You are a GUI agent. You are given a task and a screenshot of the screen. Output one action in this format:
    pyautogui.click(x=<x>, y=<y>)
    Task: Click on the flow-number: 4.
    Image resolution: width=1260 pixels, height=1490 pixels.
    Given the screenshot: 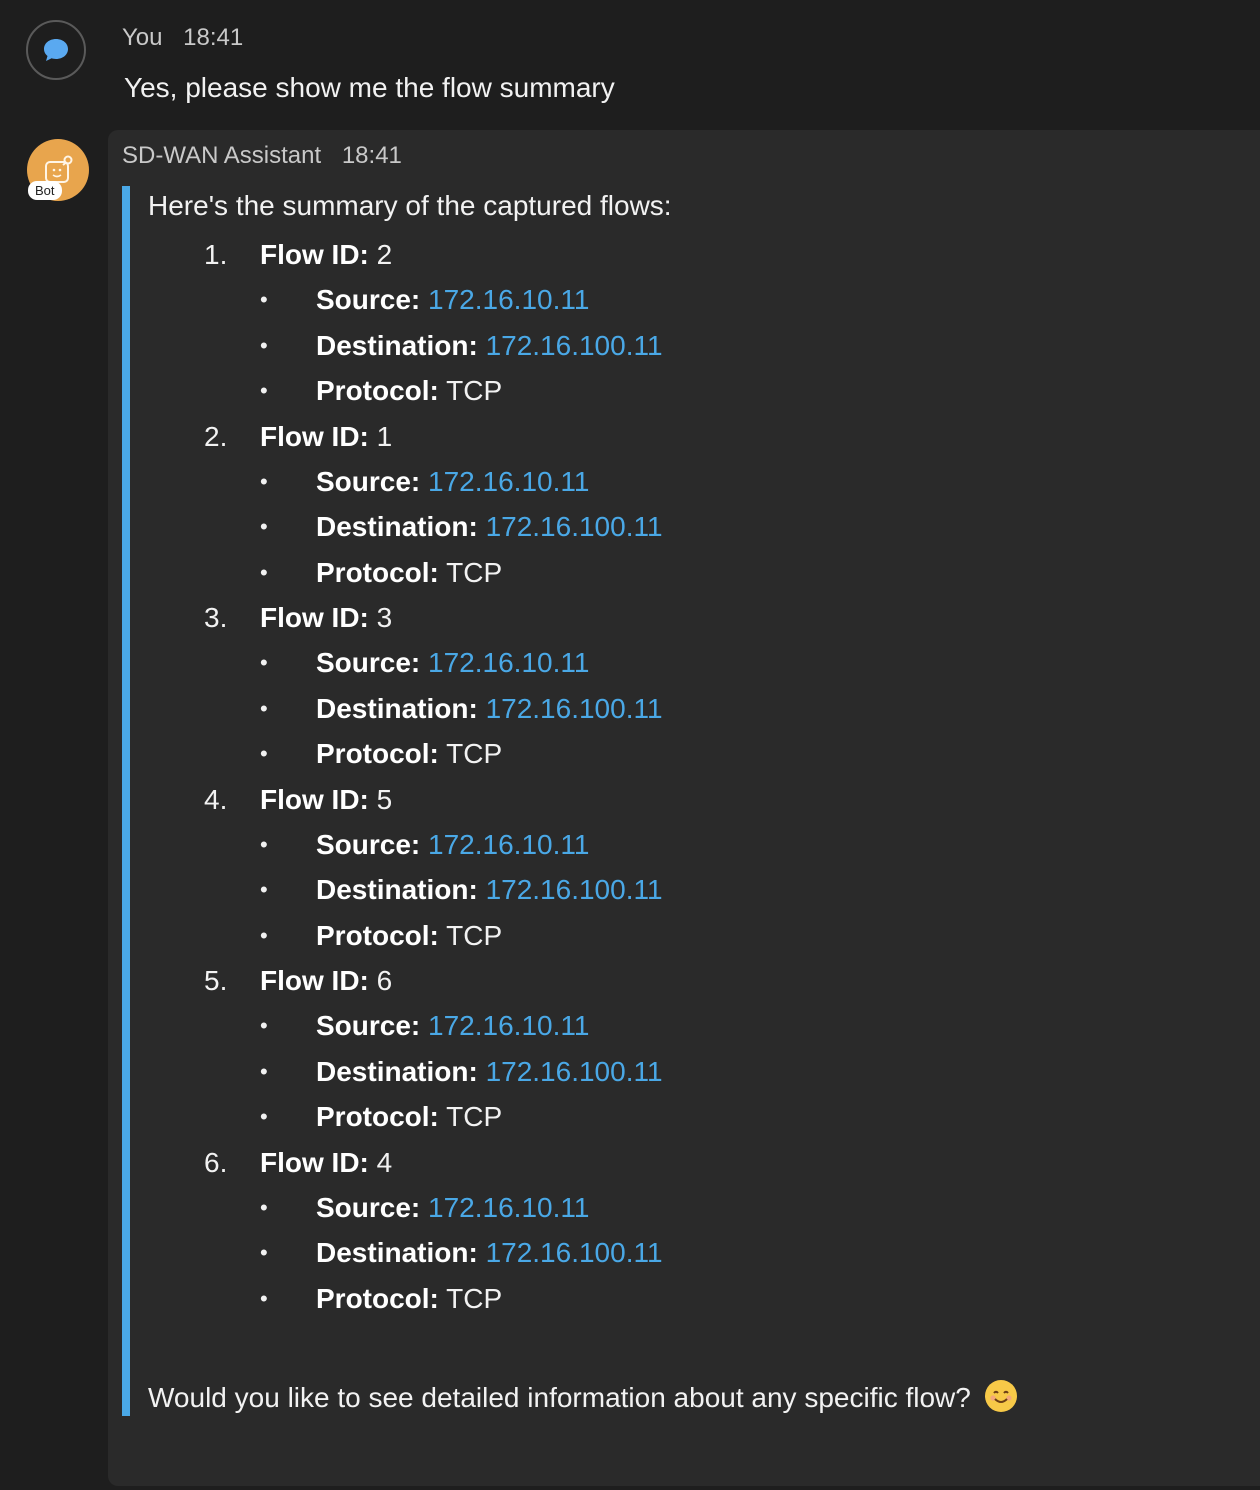 What is the action you would take?
    pyautogui.click(x=216, y=799)
    